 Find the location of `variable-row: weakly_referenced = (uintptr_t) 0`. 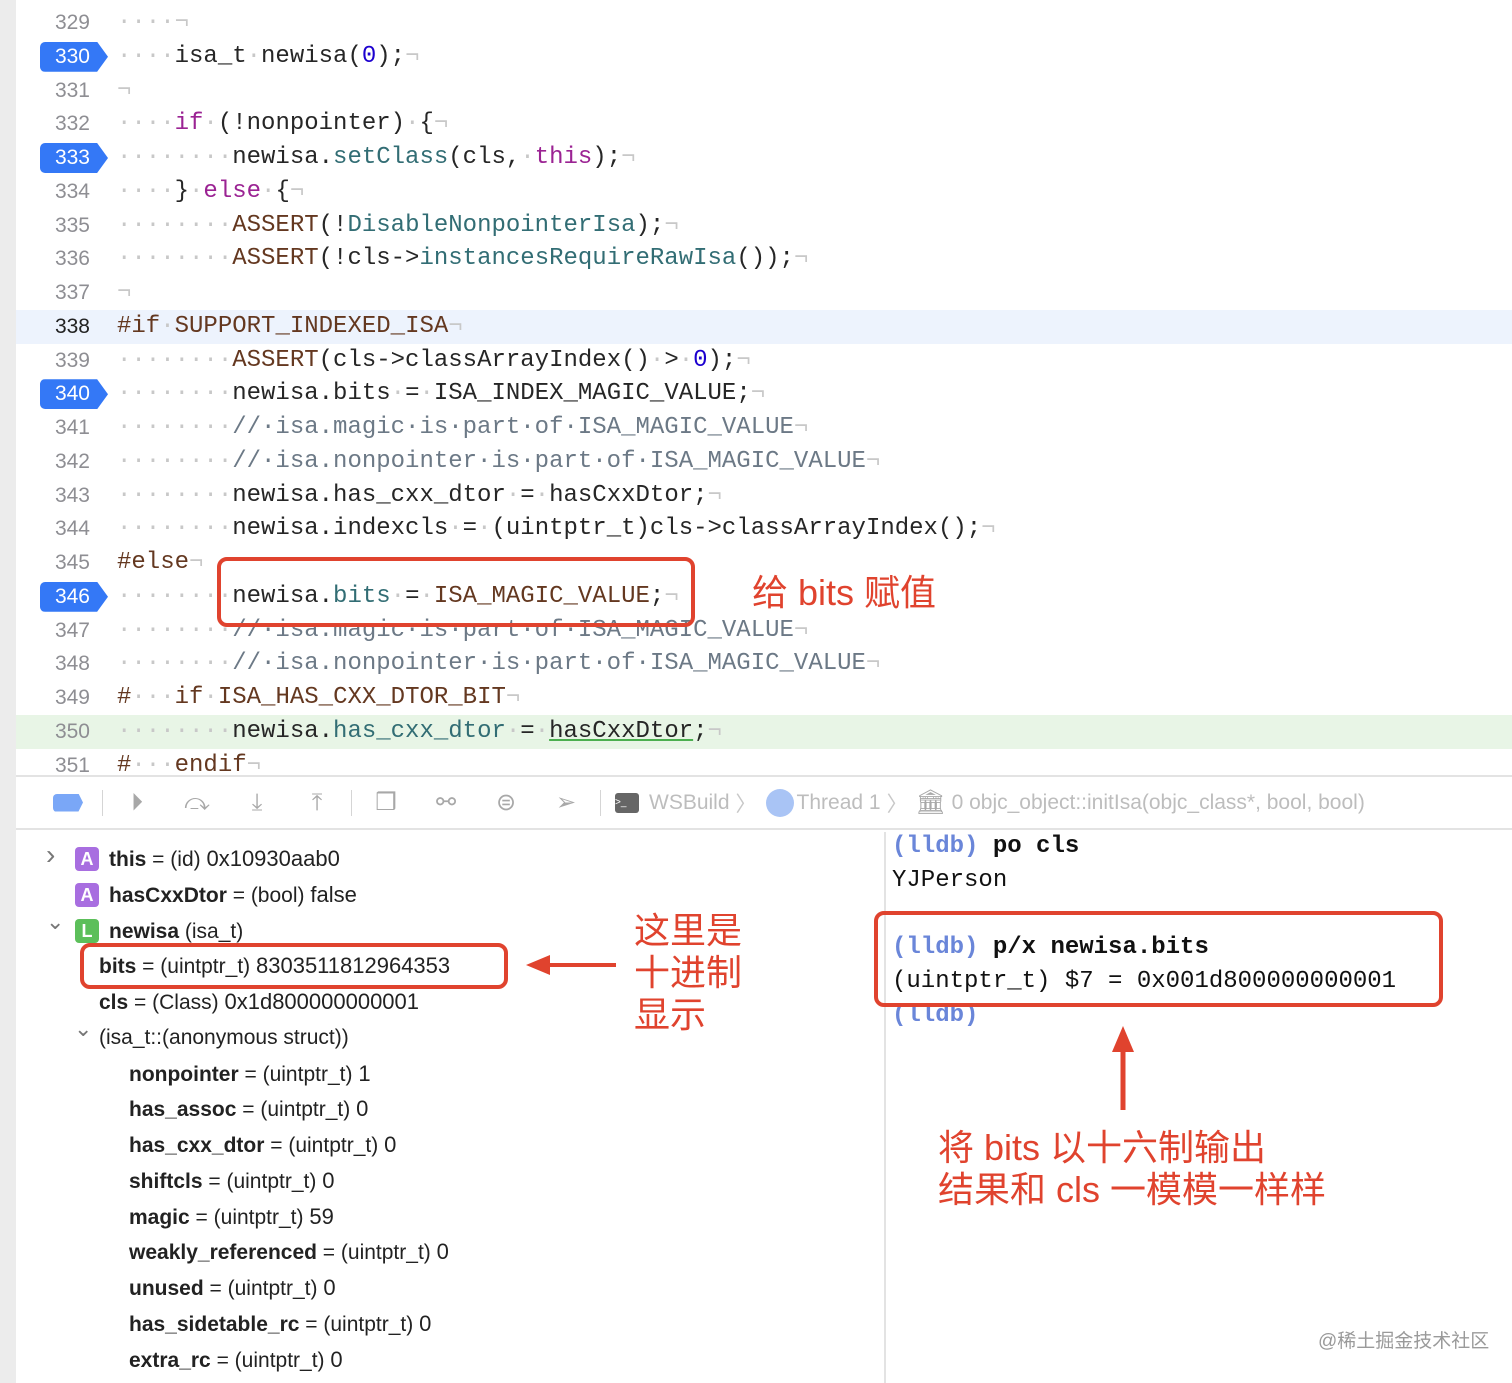

variable-row: weakly_referenced = (uintptr_t) 0 is located at coordinates (446, 1252).